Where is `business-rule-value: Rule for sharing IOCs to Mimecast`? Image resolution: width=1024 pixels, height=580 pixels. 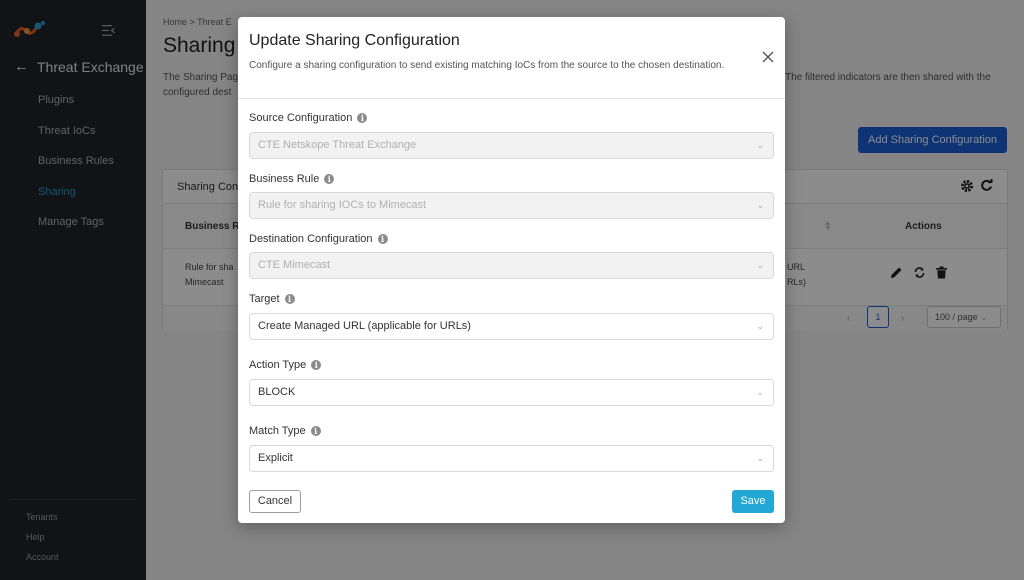
business-rule-value: Rule for sharing IOCs to Mimecast is located at coordinates (342, 205).